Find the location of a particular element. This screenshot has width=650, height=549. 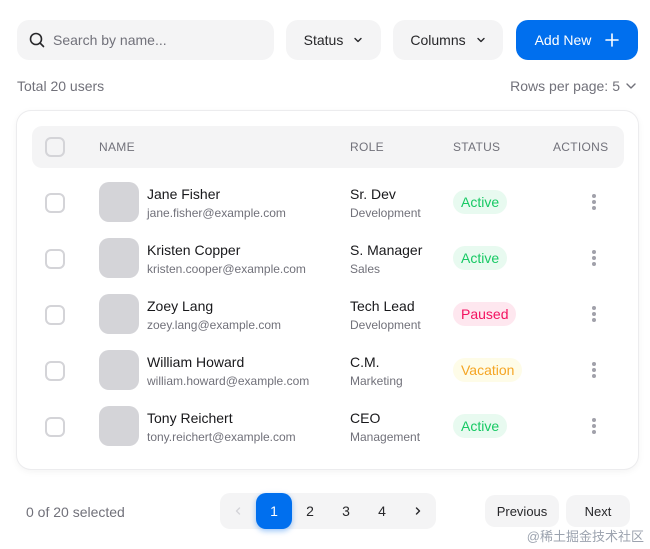

plus-icon is located at coordinates (612, 40).